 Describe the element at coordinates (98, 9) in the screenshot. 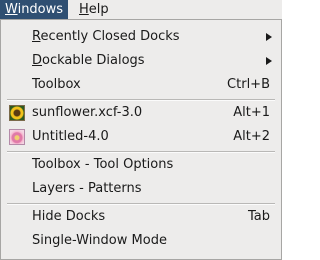

I see `menubar-help-label: elp` at that location.